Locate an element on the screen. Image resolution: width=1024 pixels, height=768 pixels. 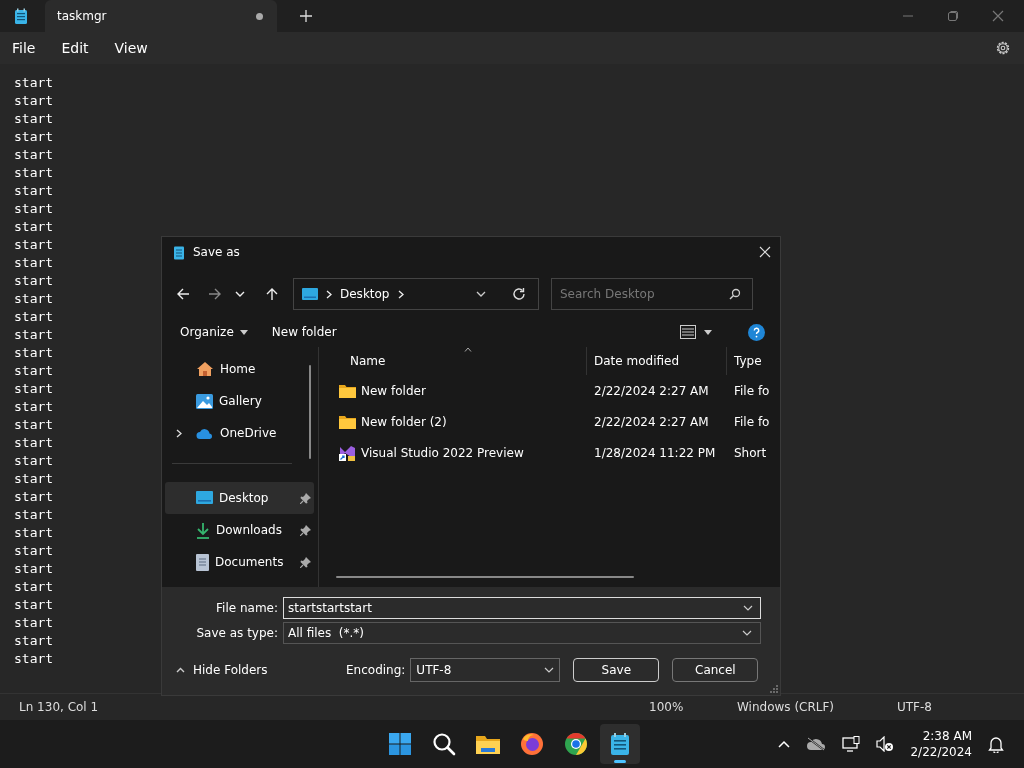
desktop-icon is located at coordinates (204, 498).